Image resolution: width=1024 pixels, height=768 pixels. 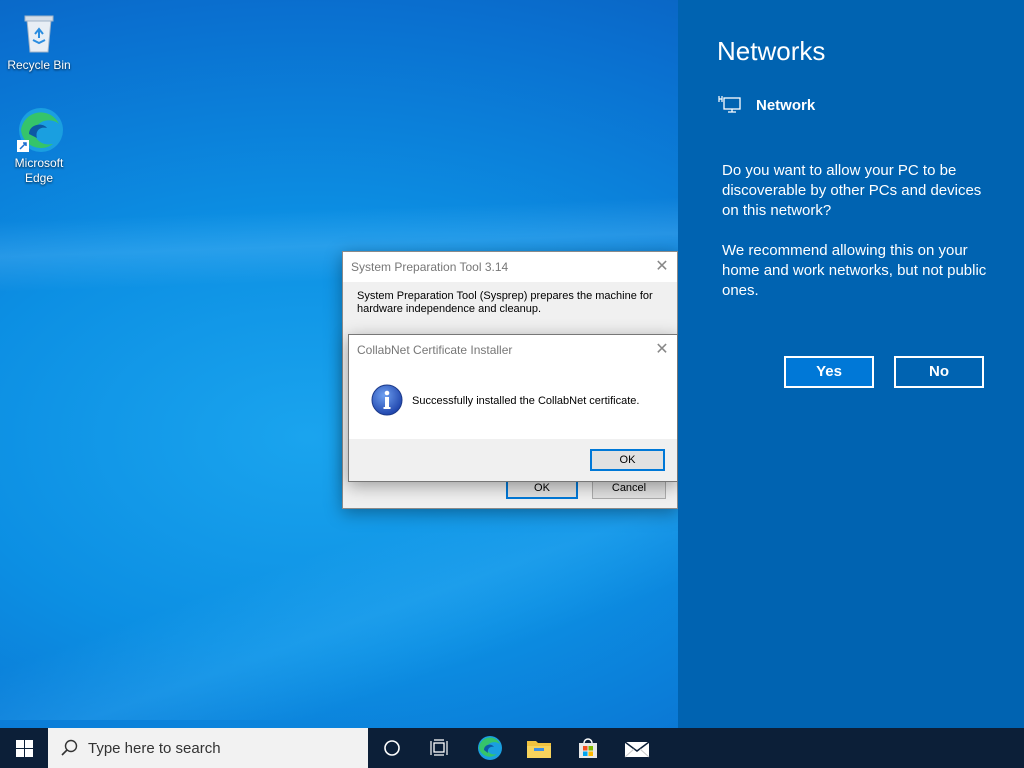 What do you see at coordinates (730, 105) in the screenshot?
I see `ethernet-network-icon` at bounding box center [730, 105].